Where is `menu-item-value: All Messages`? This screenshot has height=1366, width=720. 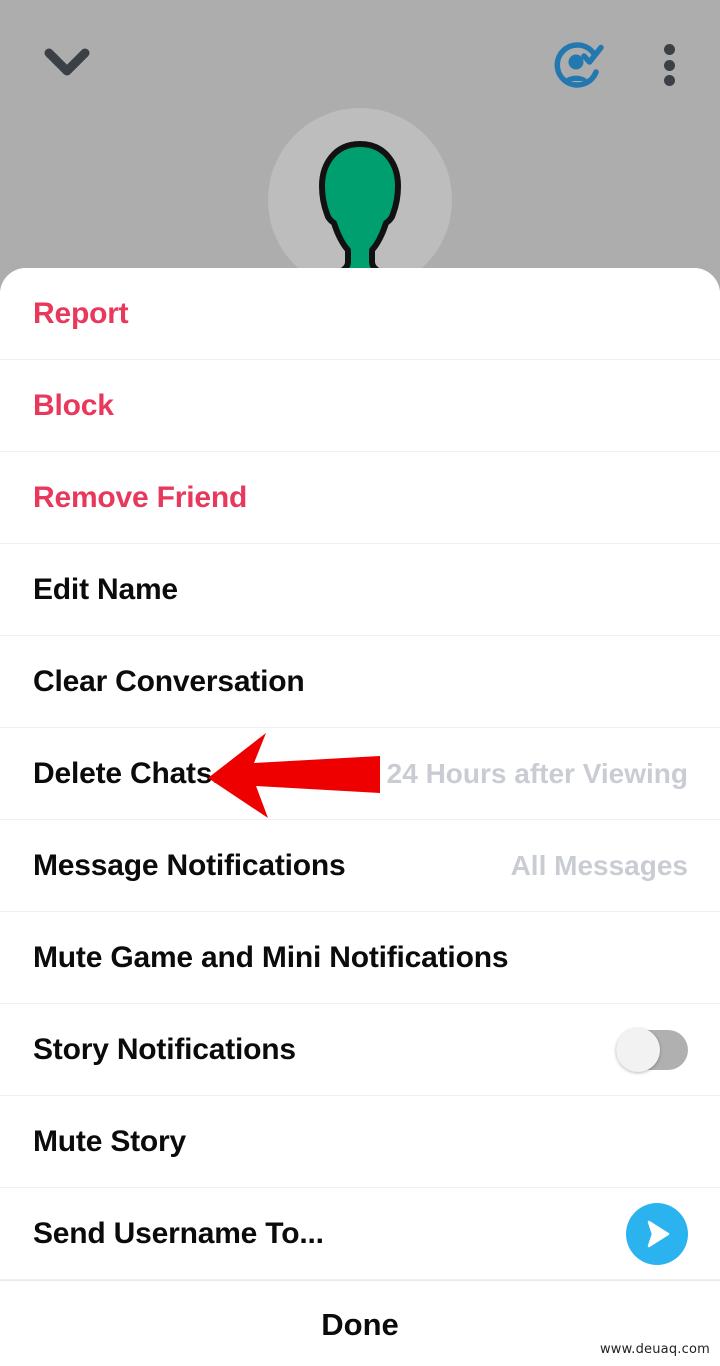
menu-item-value: All Messages is located at coordinates (599, 865).